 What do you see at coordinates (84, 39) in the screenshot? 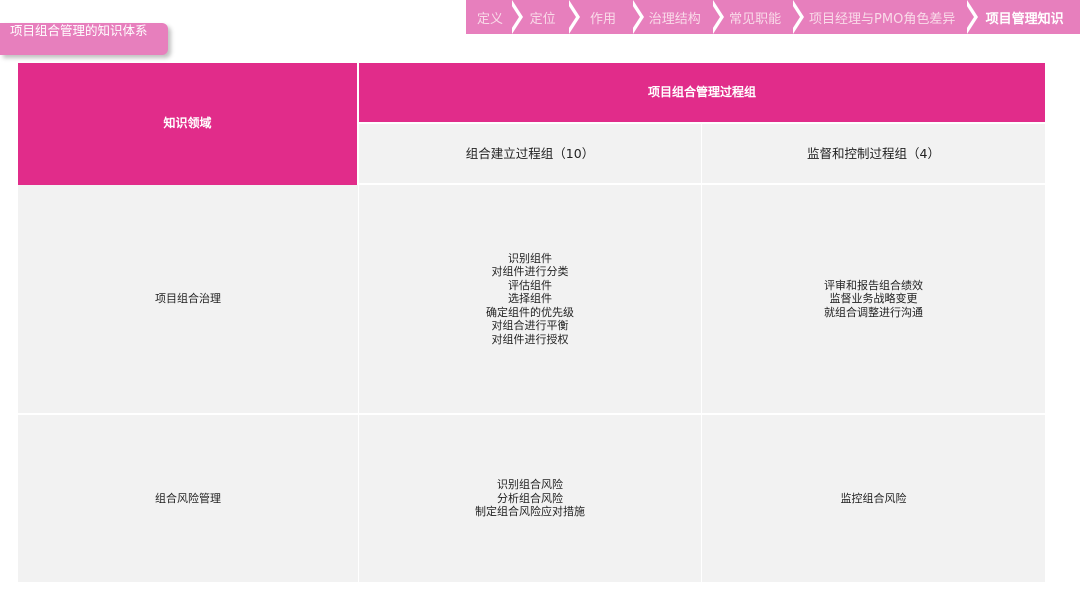
I see `page-title: 项目组合管理的知识体系` at bounding box center [84, 39].